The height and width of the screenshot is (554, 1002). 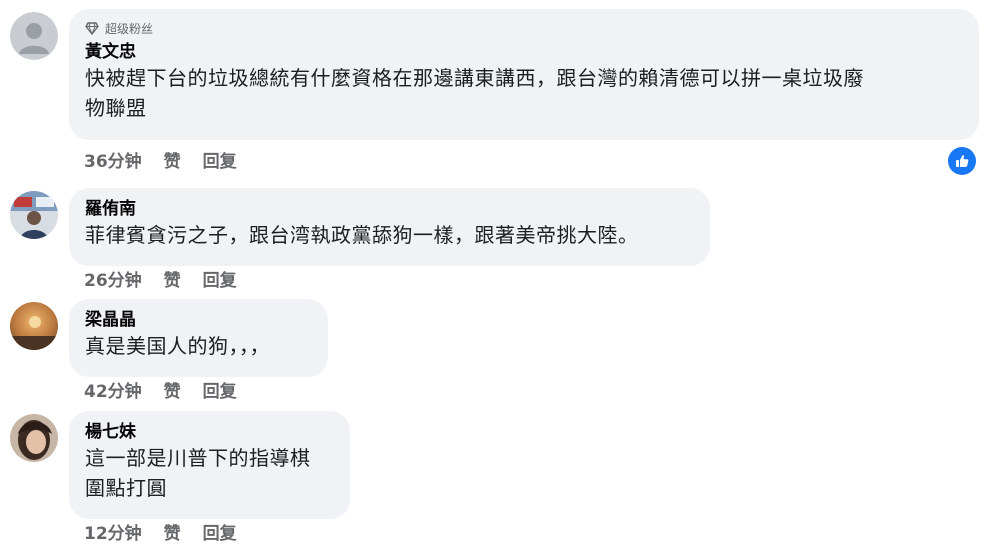 I want to click on comment-text: 真是美国人的狗，，，, so click(x=198, y=346).